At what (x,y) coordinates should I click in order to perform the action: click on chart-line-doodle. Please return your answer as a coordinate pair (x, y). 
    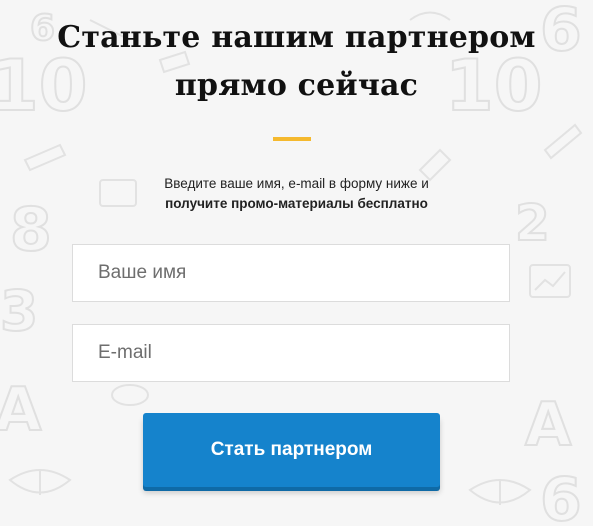
    Looking at the image, I should click on (550, 281).